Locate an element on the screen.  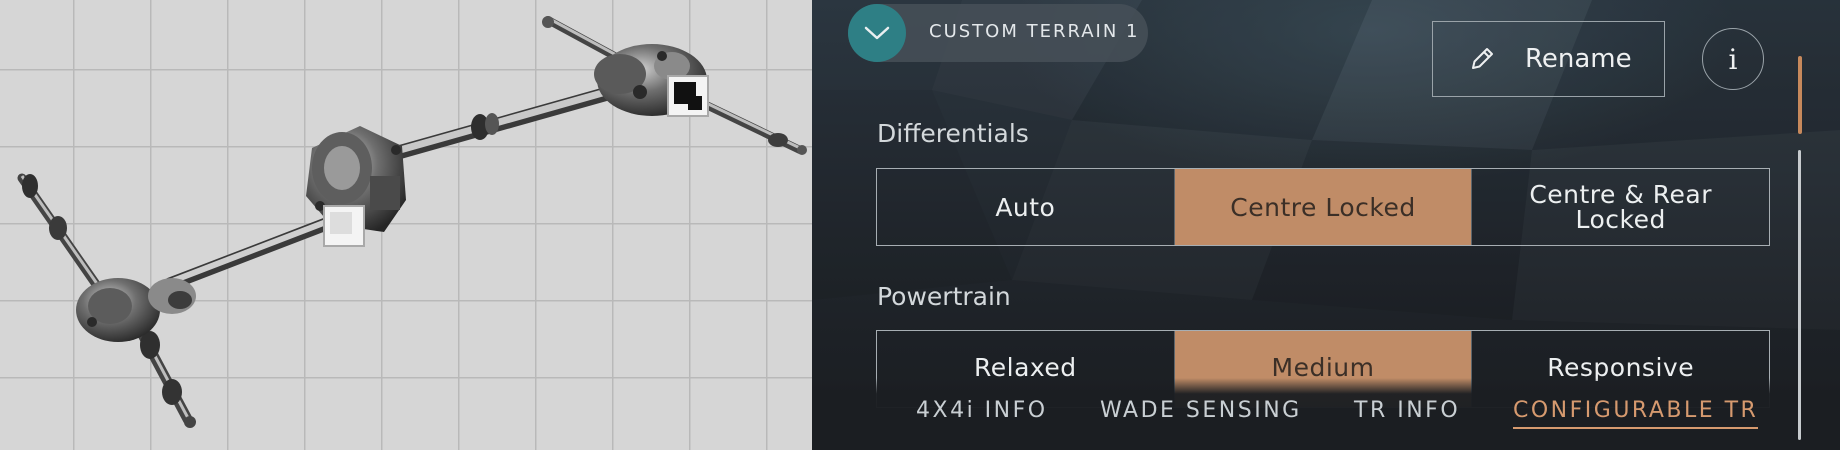
rear-diff-lock-indicator is located at coordinates (688, 96).